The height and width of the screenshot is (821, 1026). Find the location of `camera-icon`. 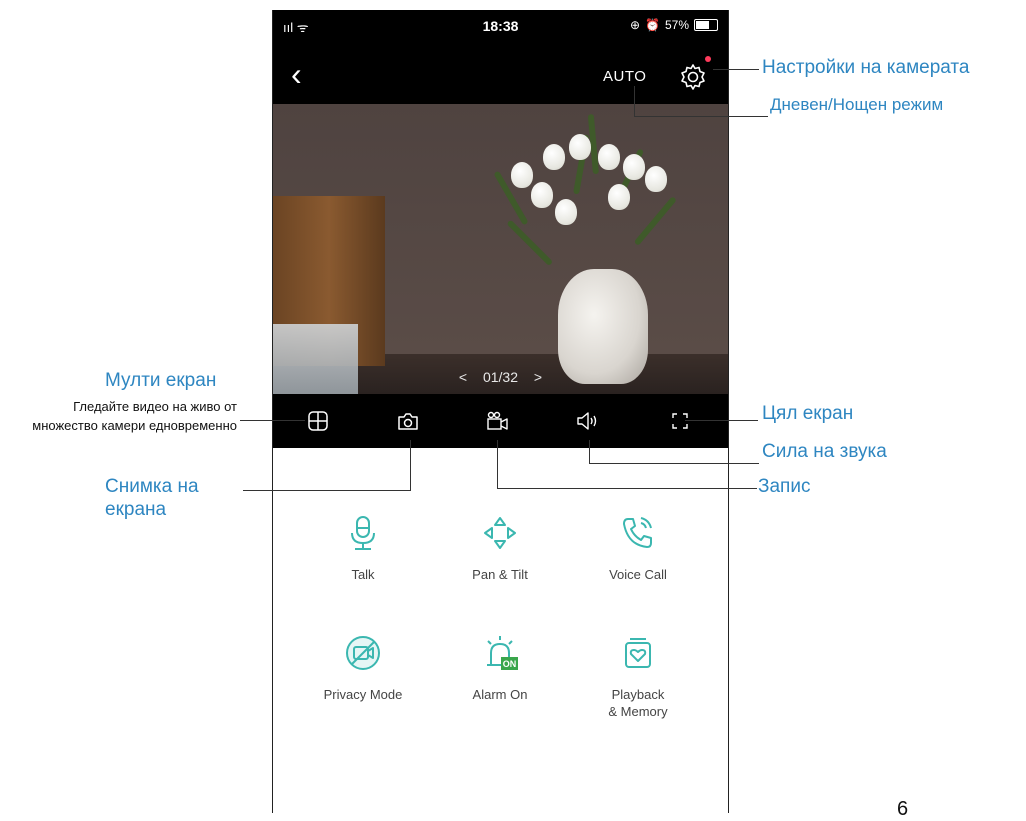

camera-icon is located at coordinates (408, 421).